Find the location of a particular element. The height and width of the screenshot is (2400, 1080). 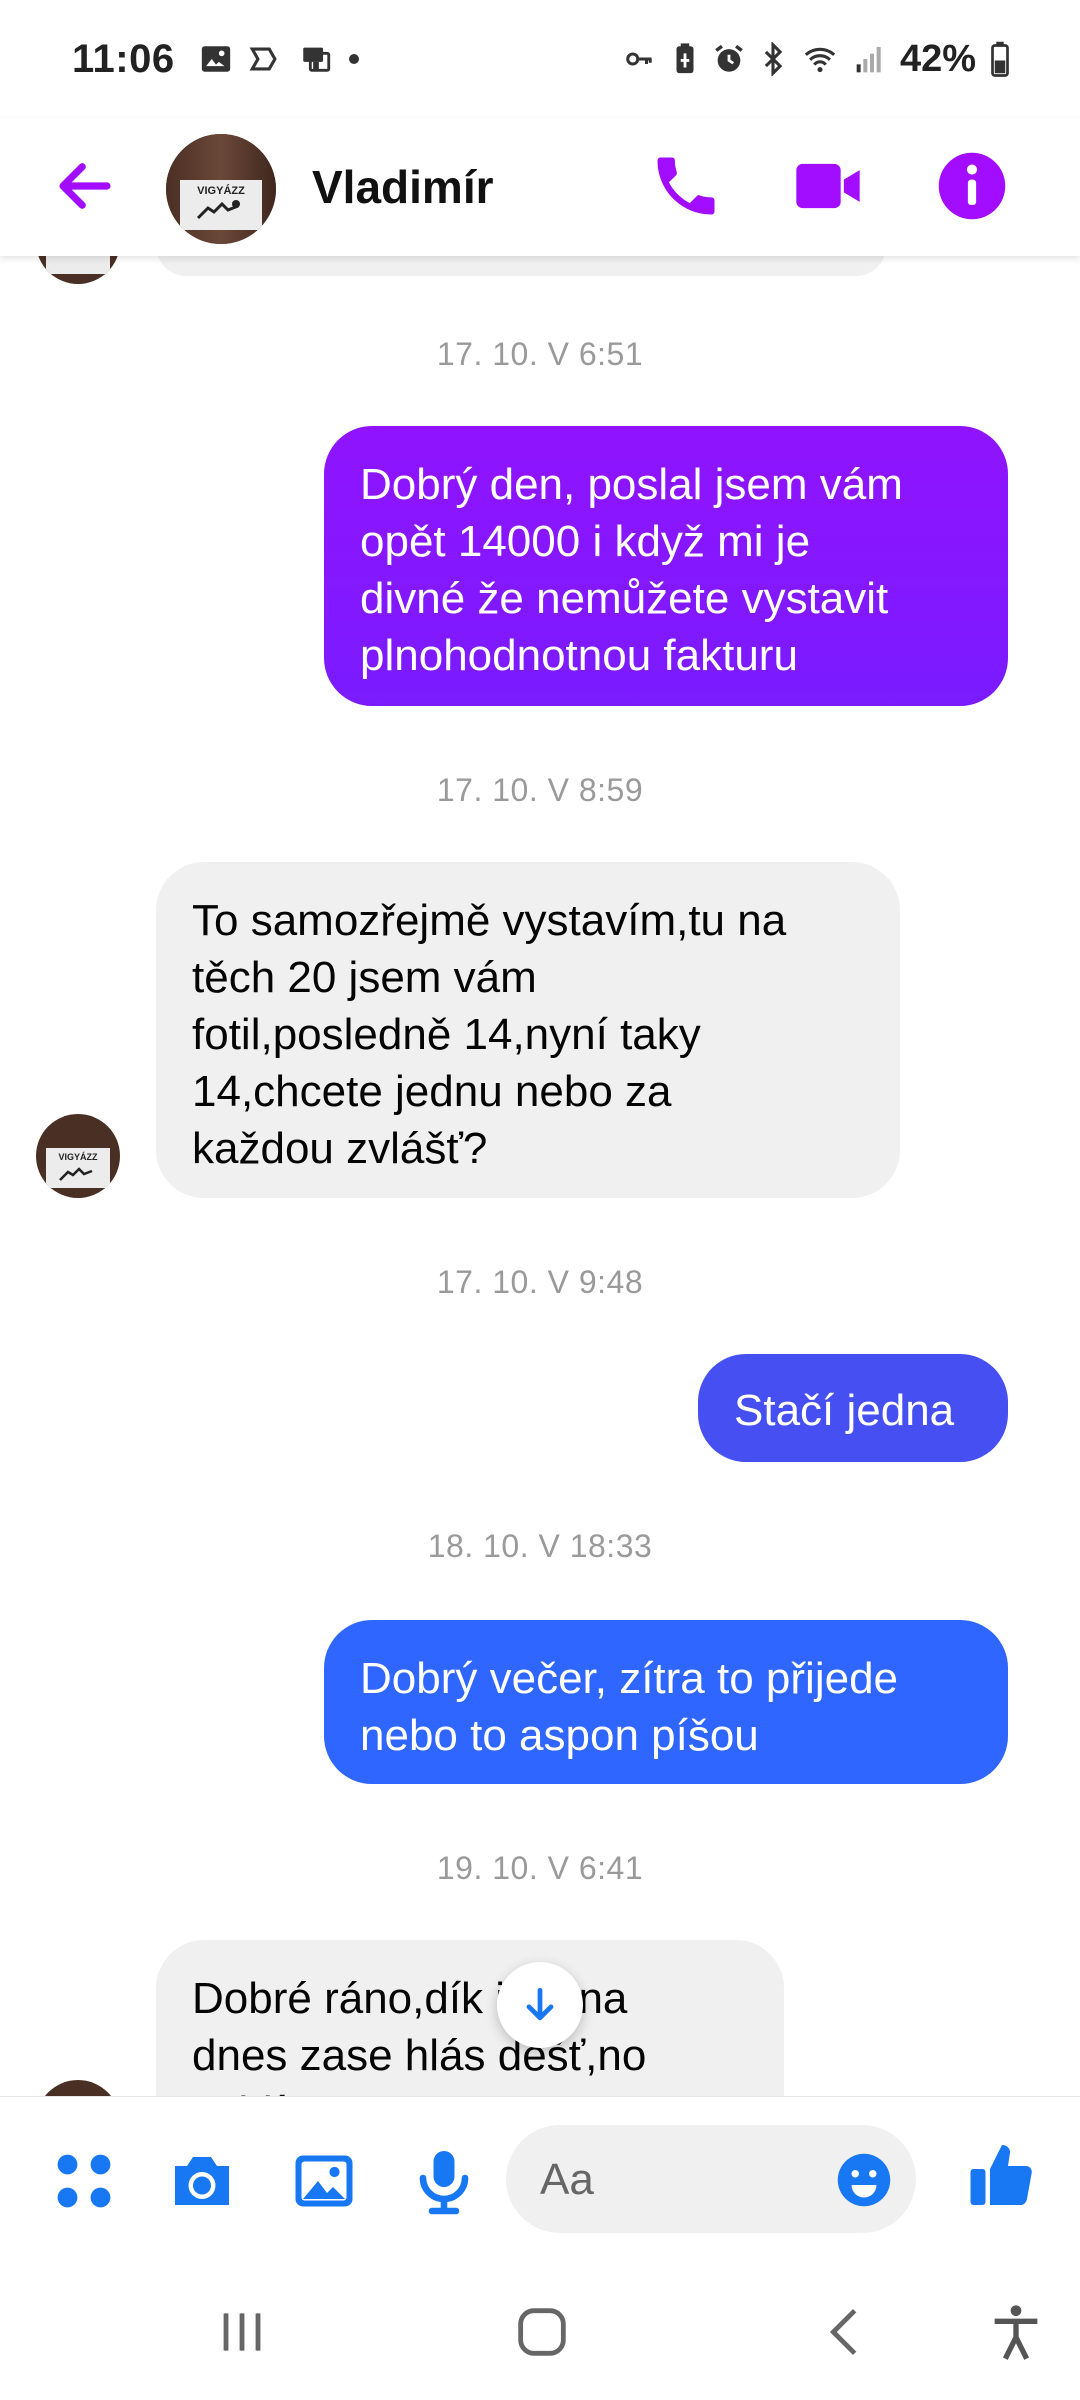

key-icon is located at coordinates (639, 59).